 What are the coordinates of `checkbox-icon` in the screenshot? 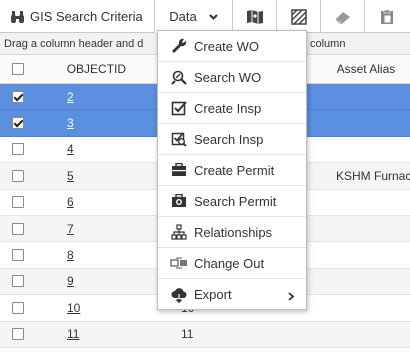 It's located at (179, 108).